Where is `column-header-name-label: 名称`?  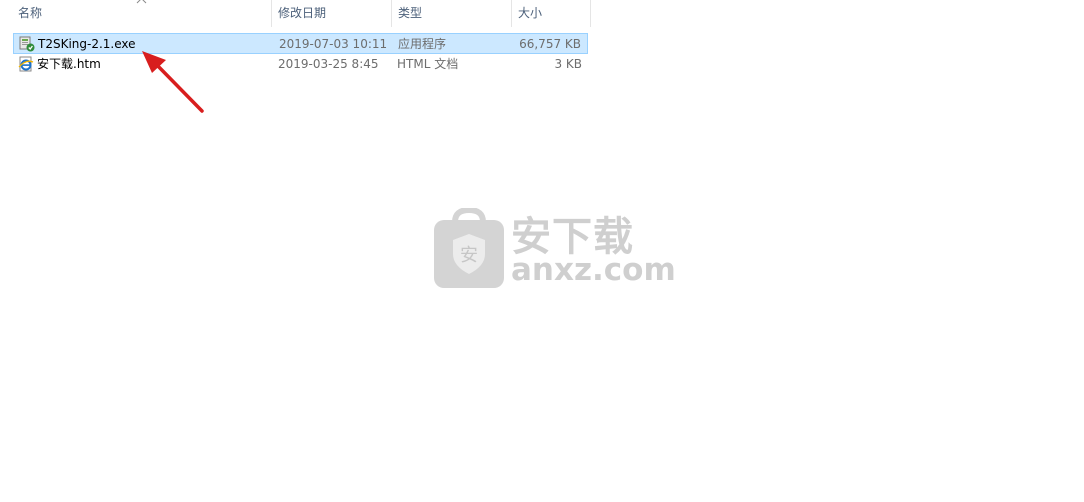
column-header-name-label: 名称 is located at coordinates (30, 13).